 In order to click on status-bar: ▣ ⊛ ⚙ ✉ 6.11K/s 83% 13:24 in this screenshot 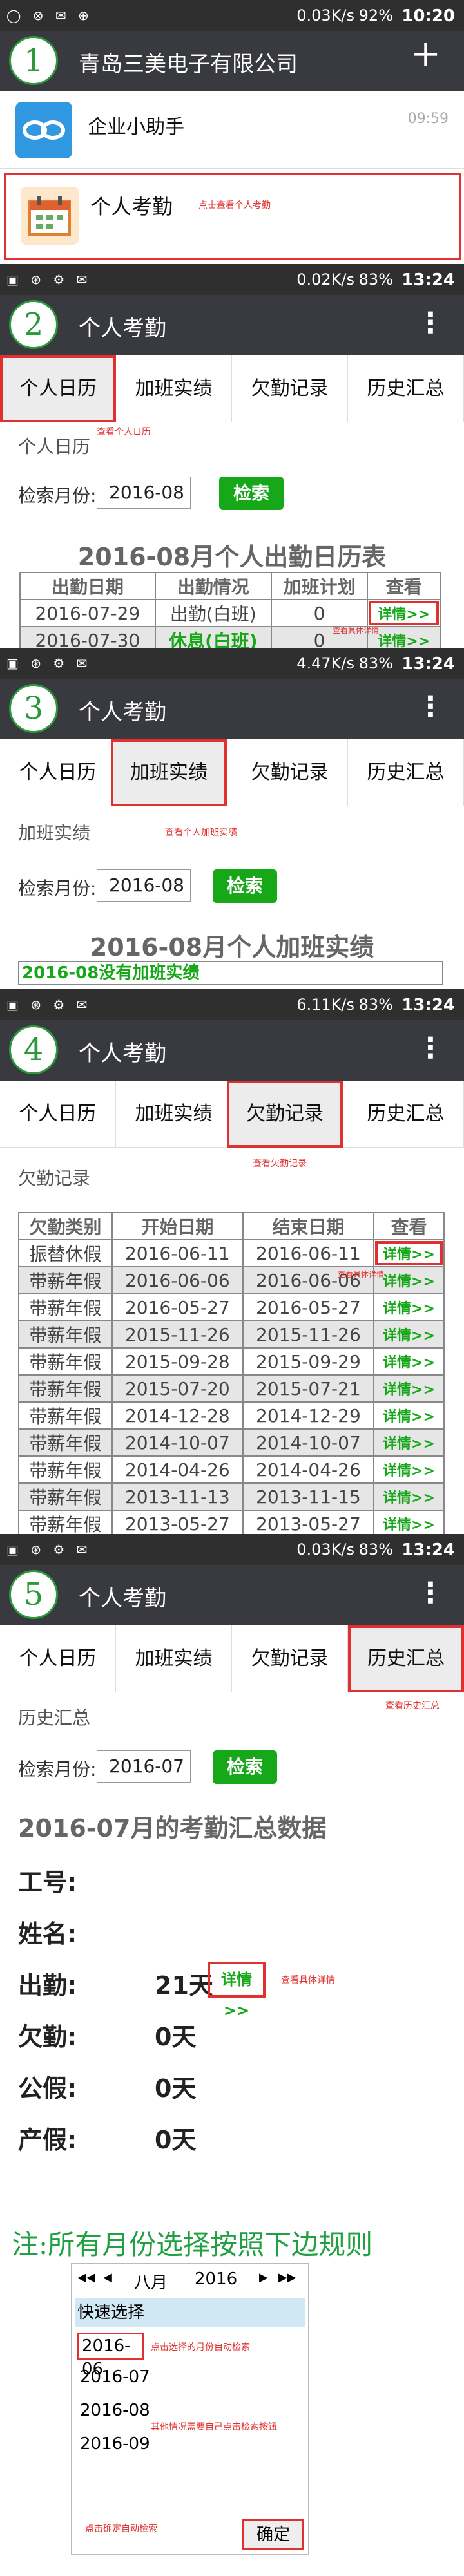, I will do `click(232, 1005)`.